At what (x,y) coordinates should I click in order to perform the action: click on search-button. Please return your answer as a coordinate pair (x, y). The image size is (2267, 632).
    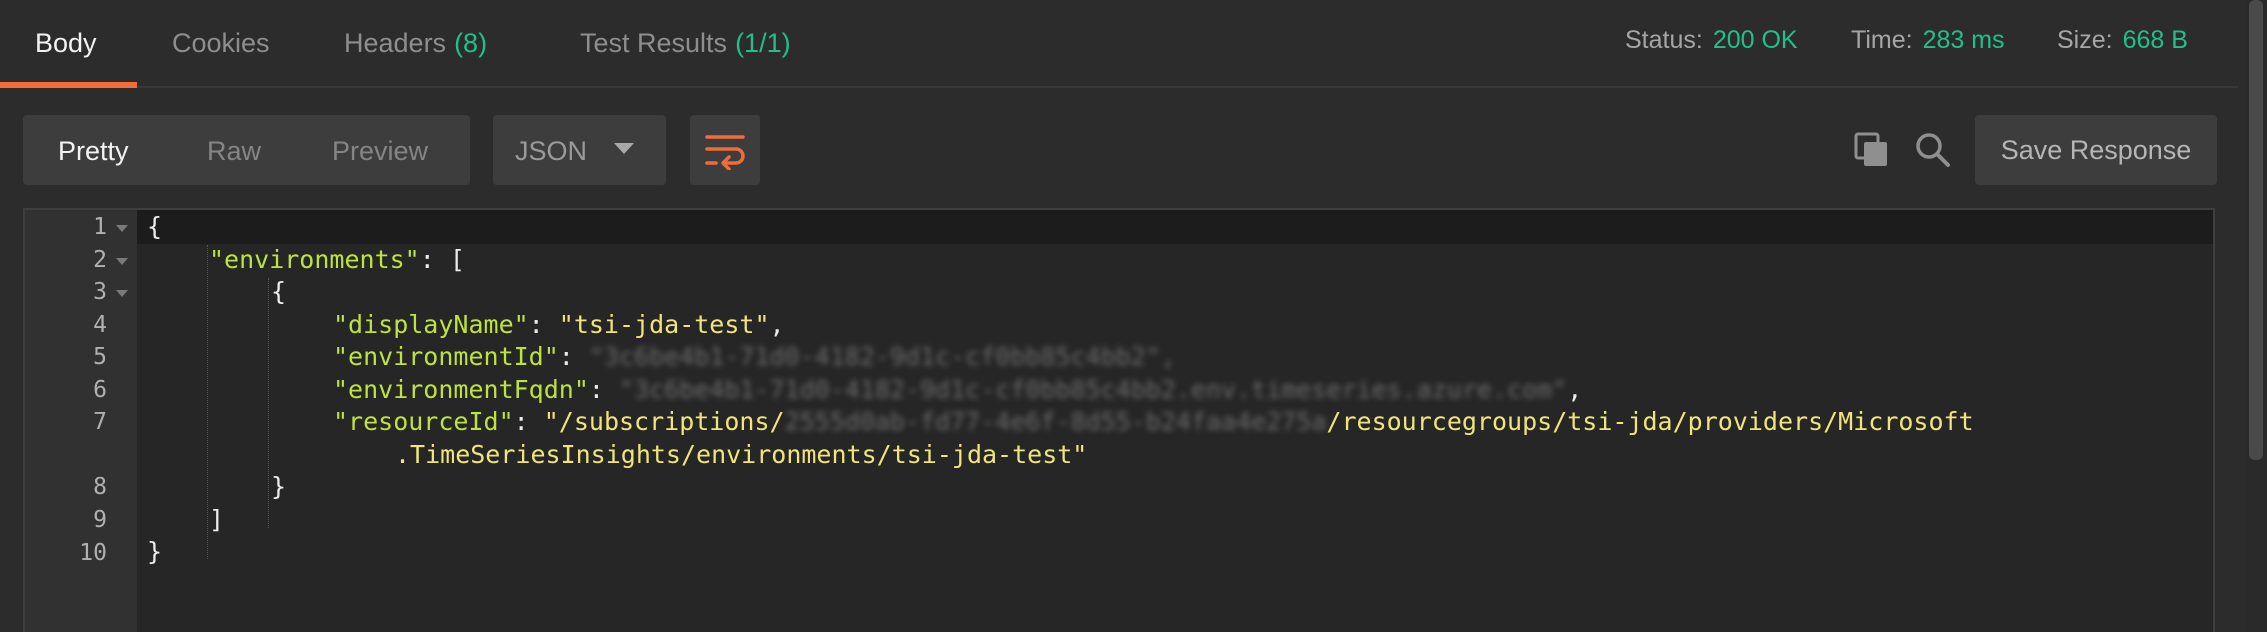
    Looking at the image, I should click on (1933, 150).